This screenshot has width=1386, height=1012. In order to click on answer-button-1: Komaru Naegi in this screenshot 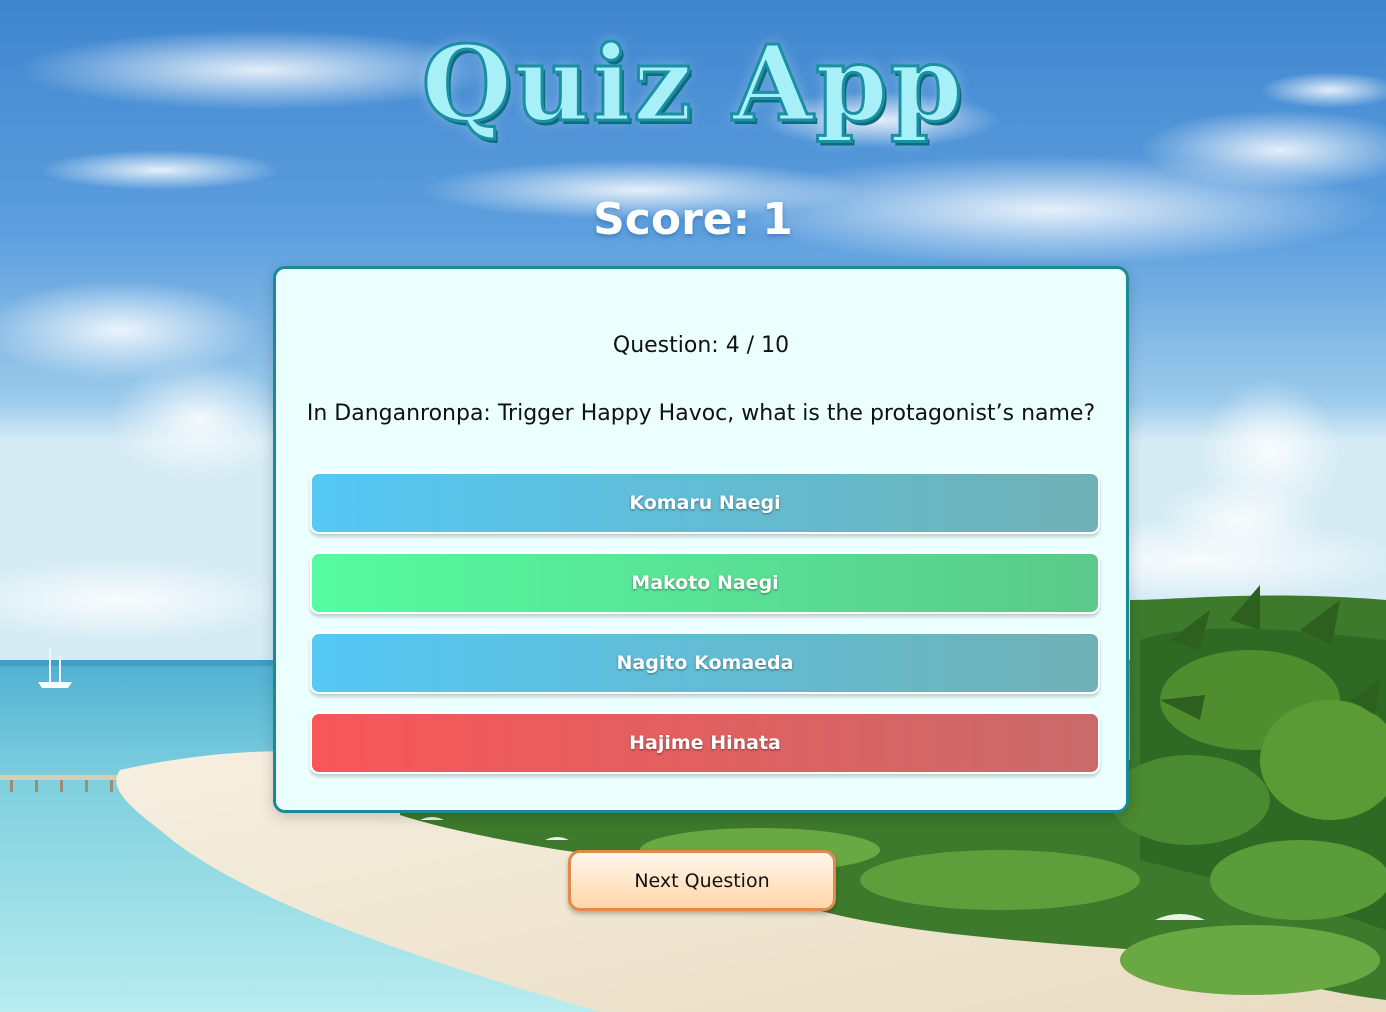, I will do `click(705, 503)`.